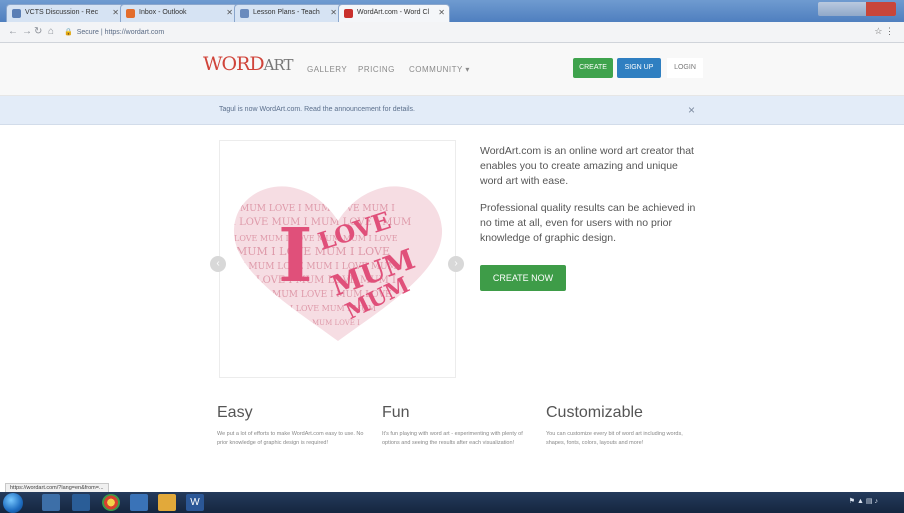  What do you see at coordinates (691, 110) in the screenshot?
I see `close-icon: ×` at bounding box center [691, 110].